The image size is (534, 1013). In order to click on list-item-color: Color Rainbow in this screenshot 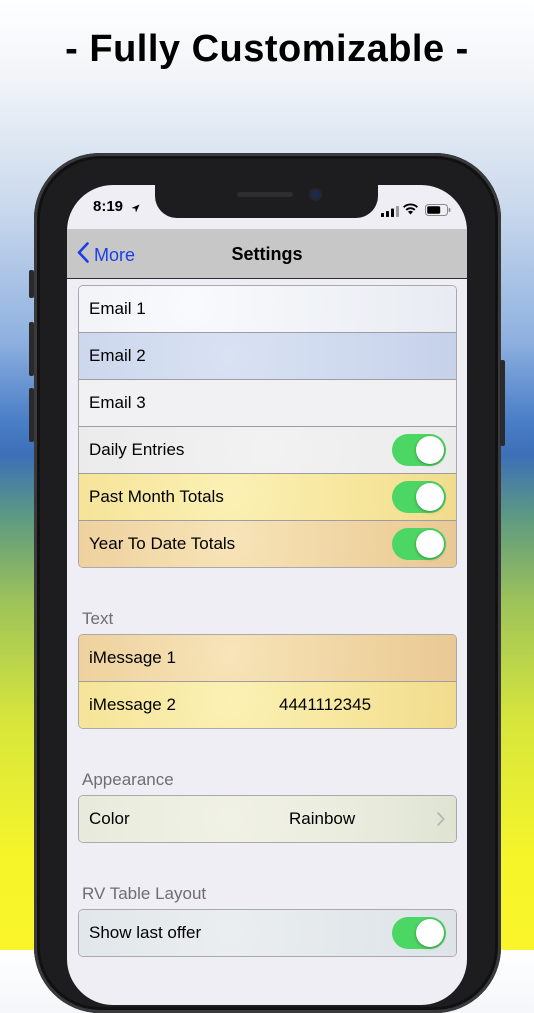, I will do `click(267, 819)`.